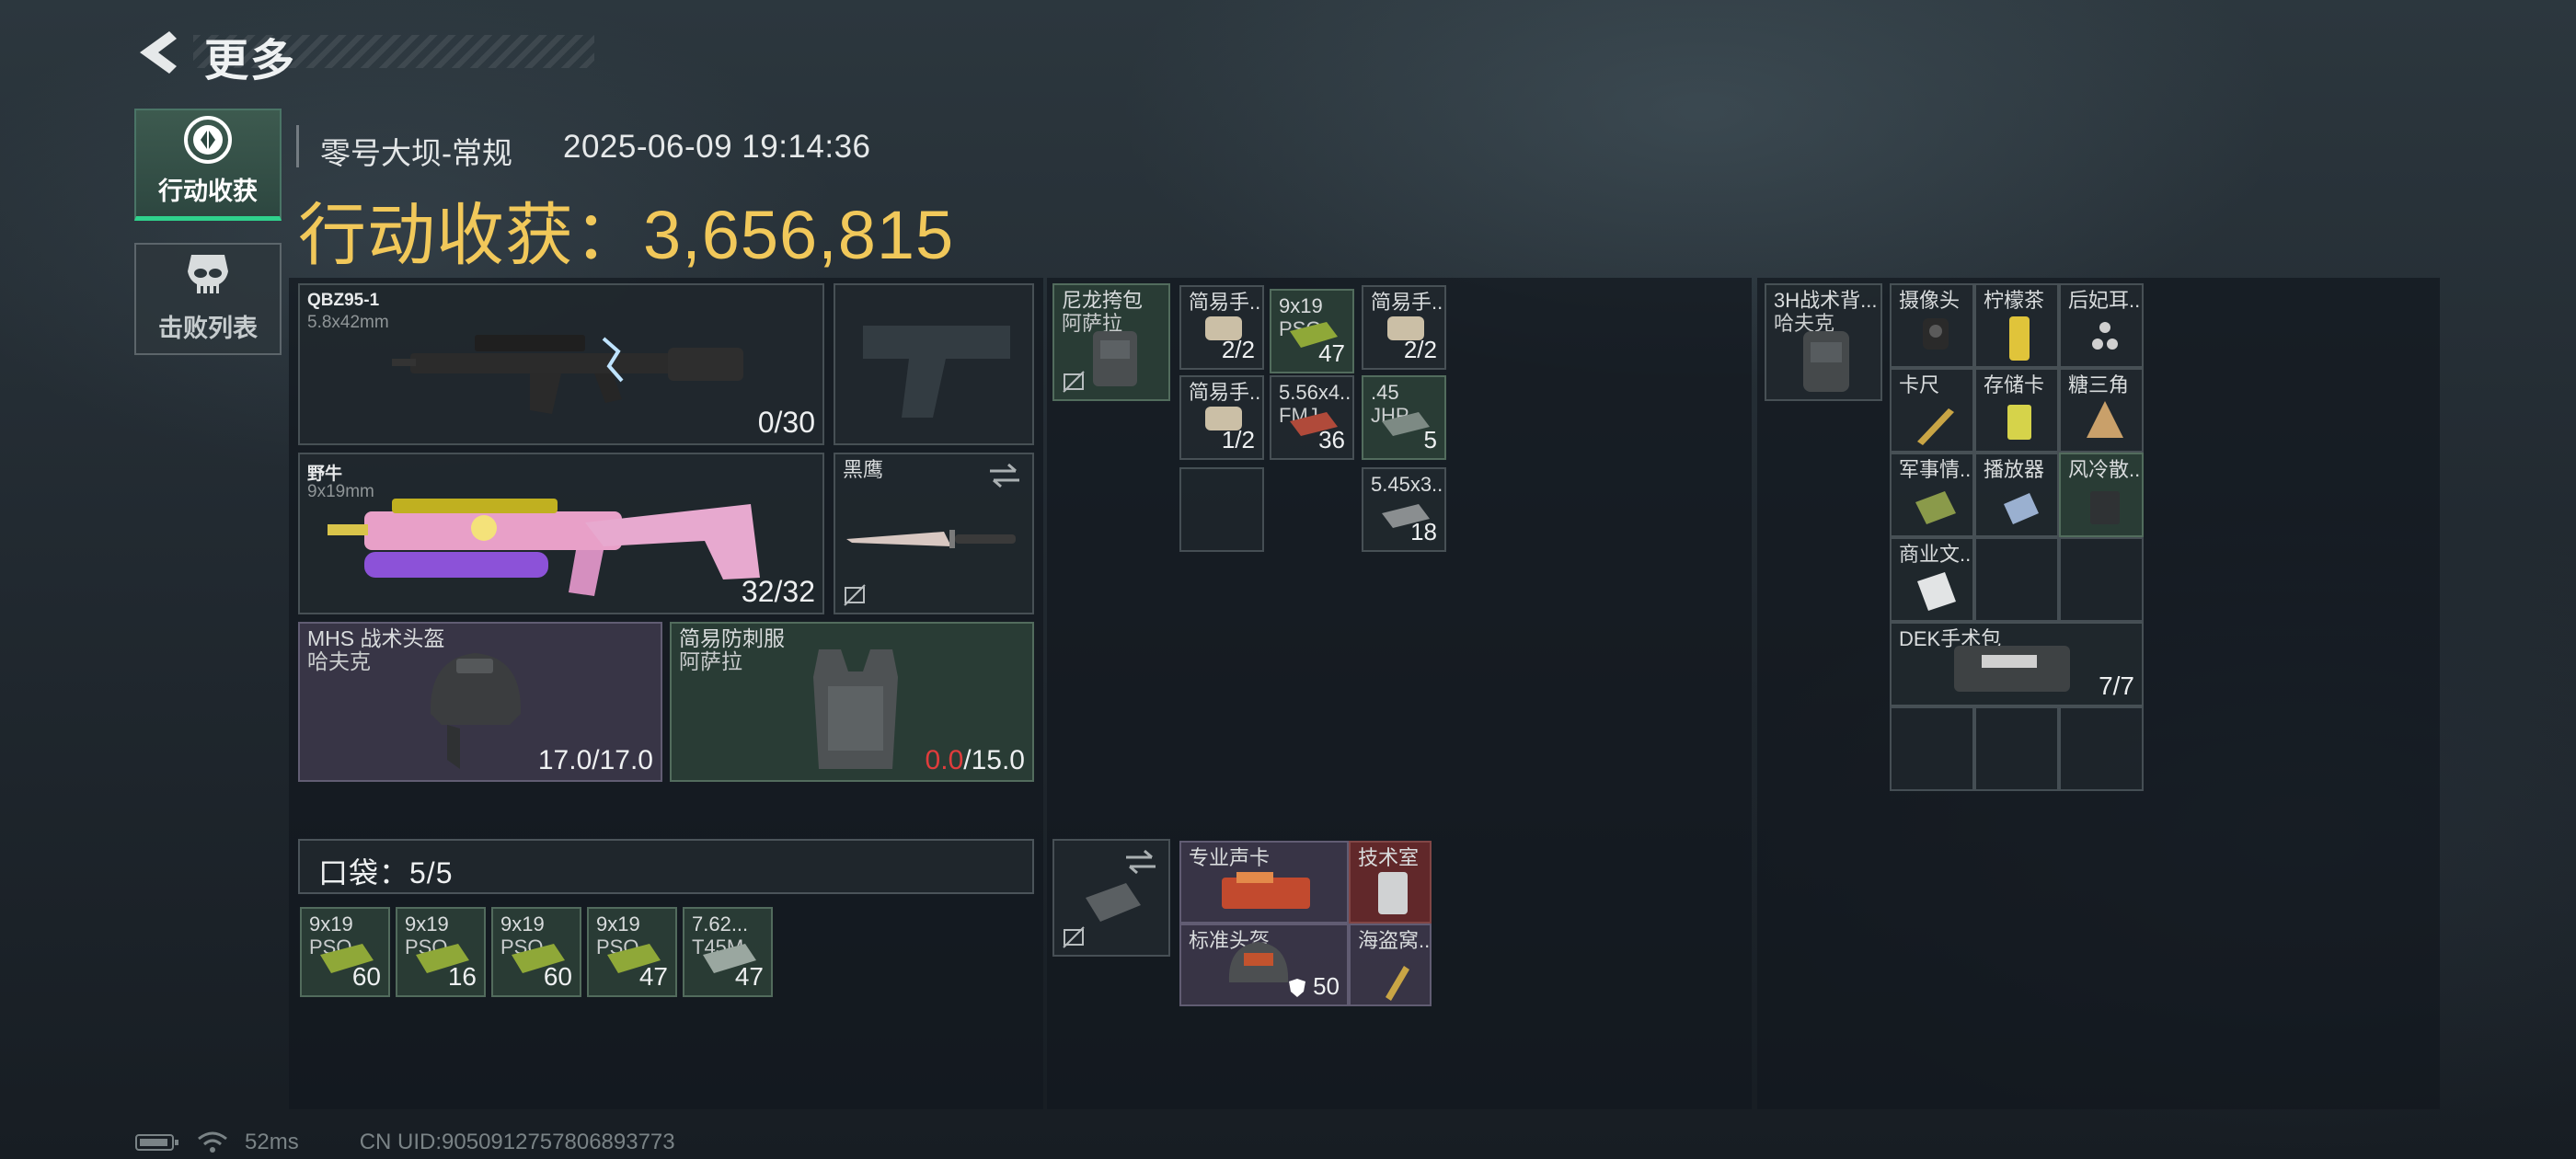  Describe the element at coordinates (208, 274) in the screenshot. I see `skull-icon` at that location.